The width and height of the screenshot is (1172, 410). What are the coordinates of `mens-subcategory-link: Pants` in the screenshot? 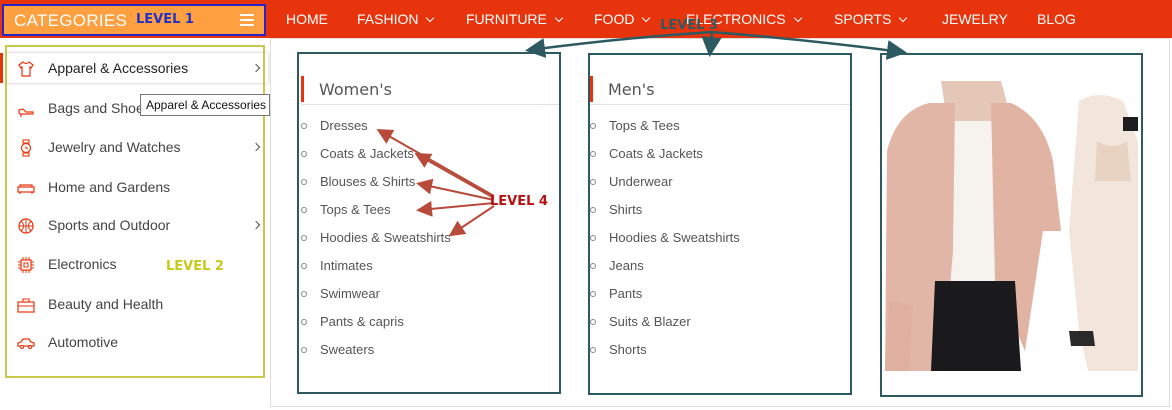 It's located at (625, 293).